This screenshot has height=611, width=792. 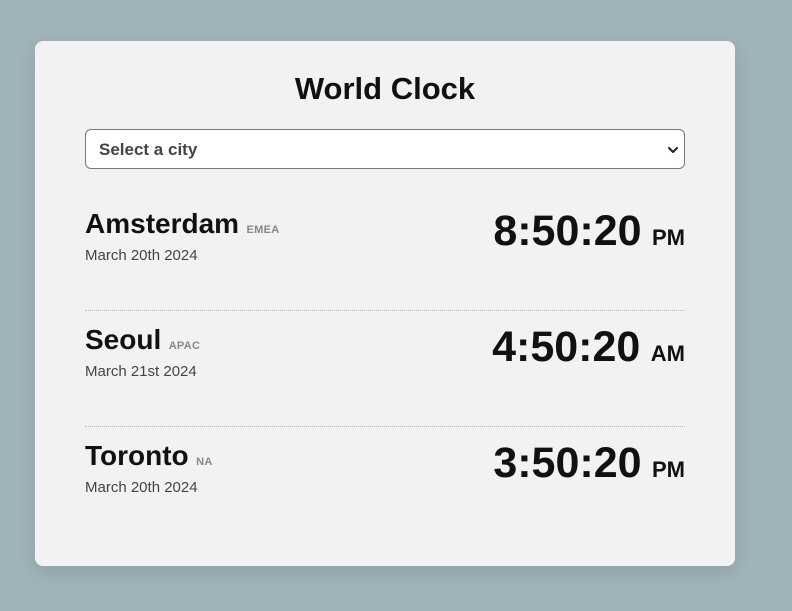 I want to click on page-title: World Clock, so click(x=385, y=88).